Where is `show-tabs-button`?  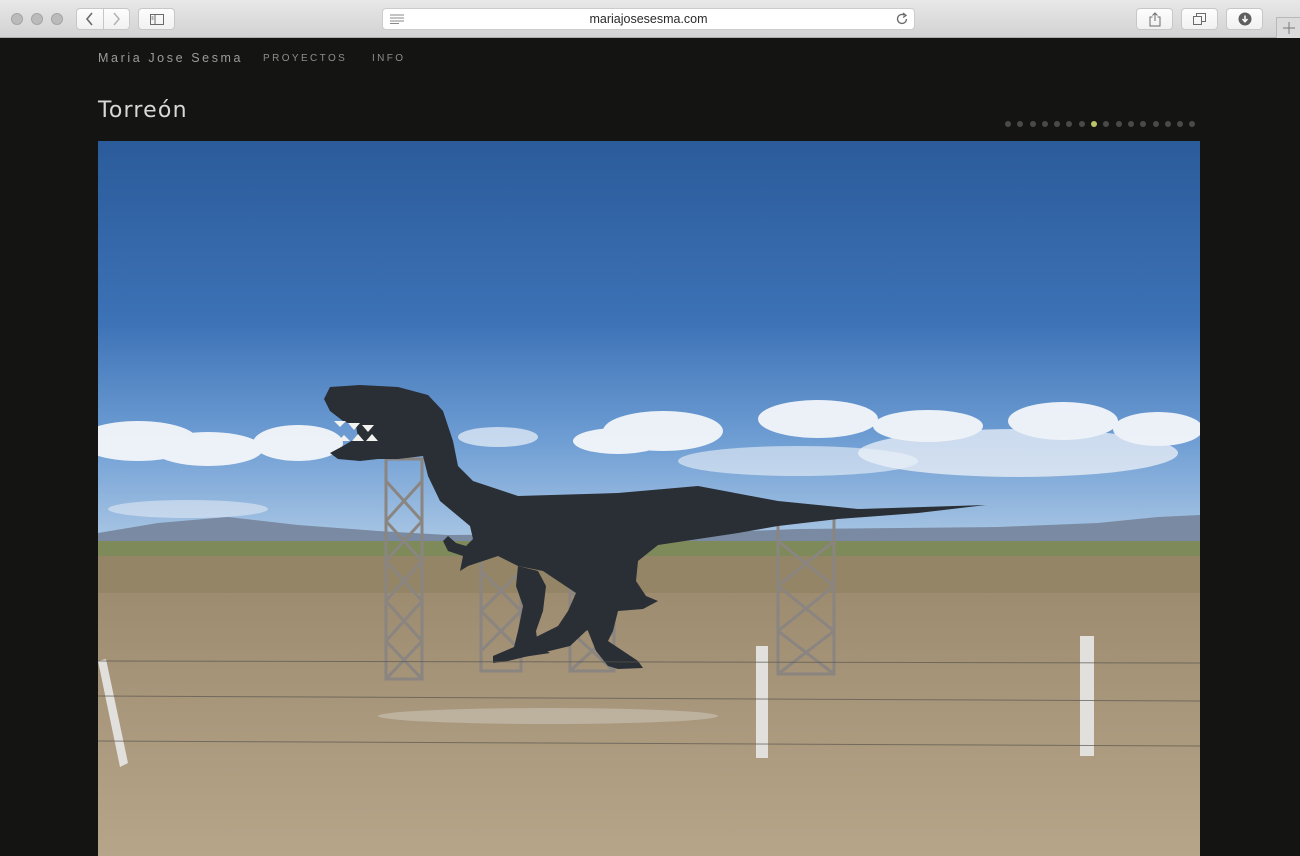 show-tabs-button is located at coordinates (1199, 19).